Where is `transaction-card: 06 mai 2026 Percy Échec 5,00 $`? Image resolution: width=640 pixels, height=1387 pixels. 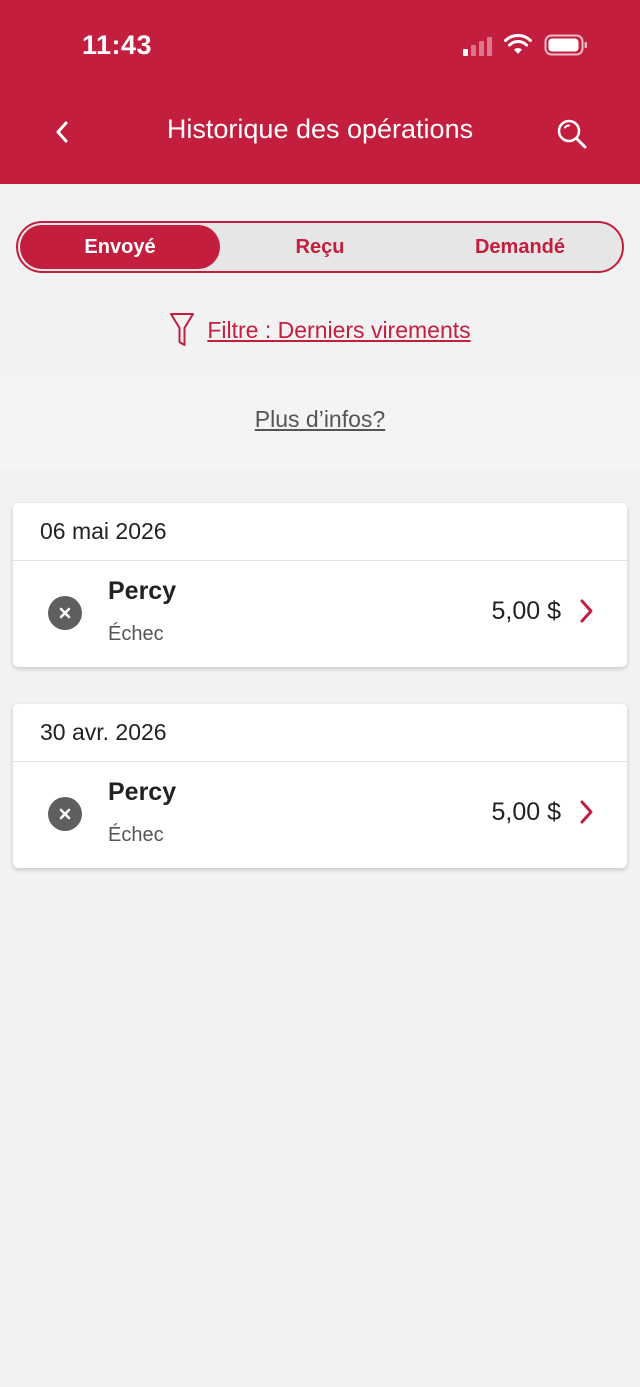
transaction-card: 06 mai 2026 Percy Échec 5,00 $ is located at coordinates (320, 585).